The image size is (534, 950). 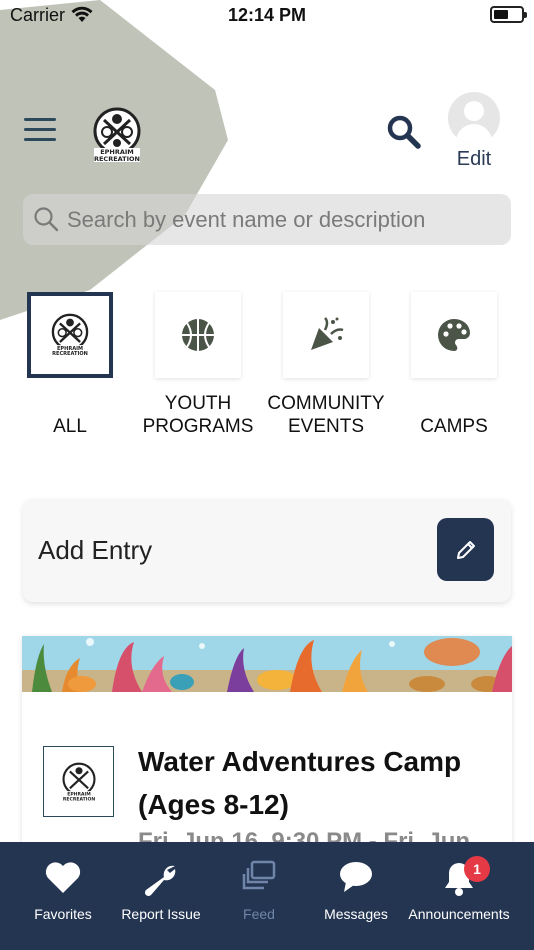 I want to click on search-input: Search by event name or description, so click(x=267, y=219).